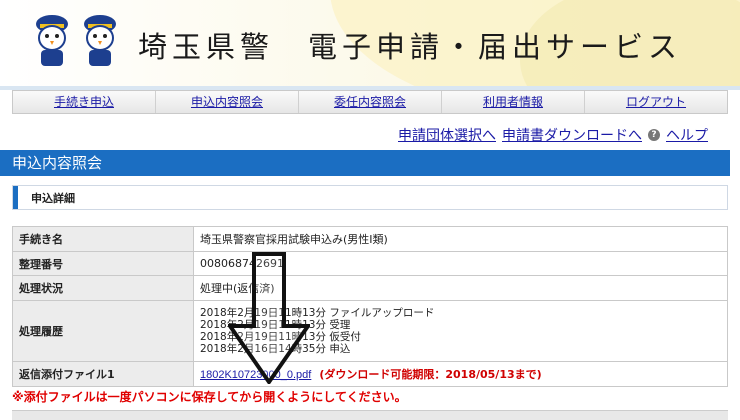 This screenshot has height=420, width=740. I want to click on section-accent, so click(15, 197).